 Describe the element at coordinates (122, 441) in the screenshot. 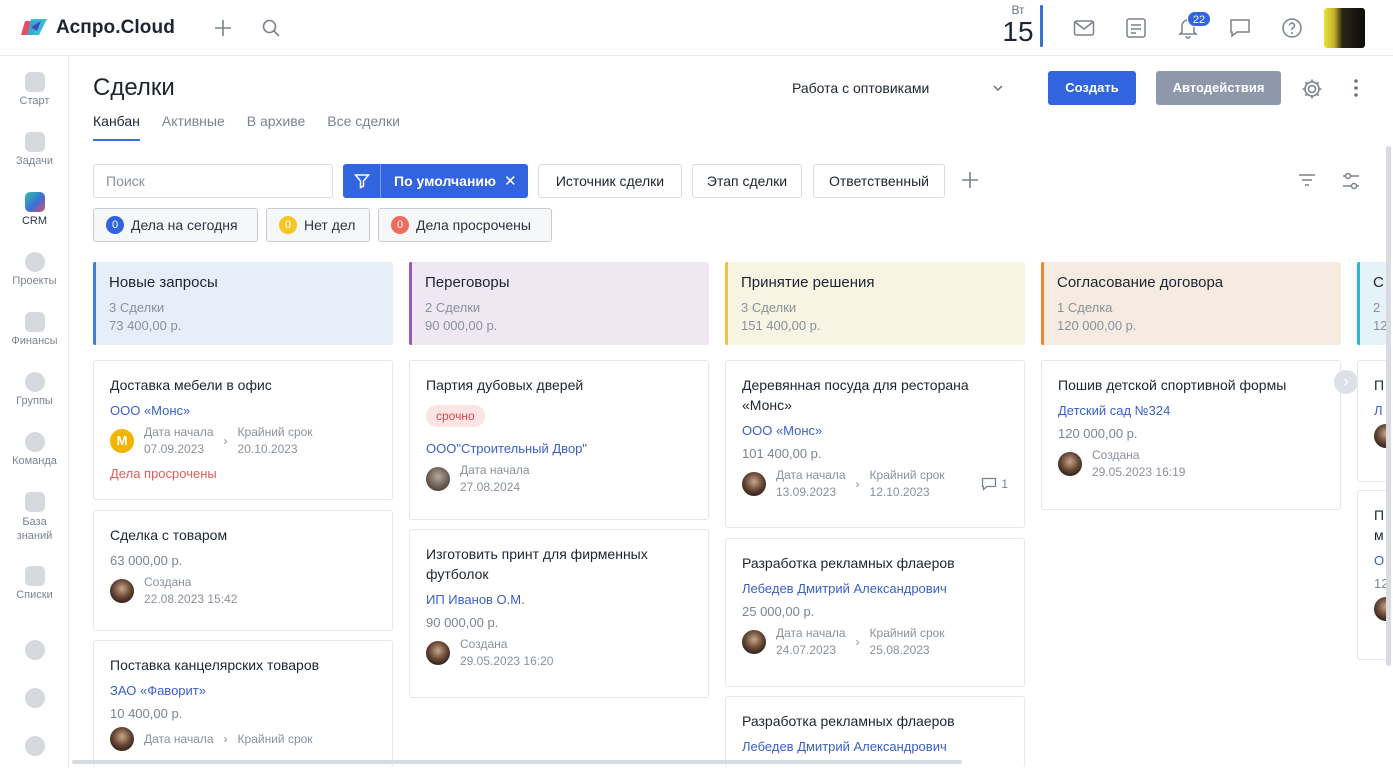

I see `avatar: М` at that location.